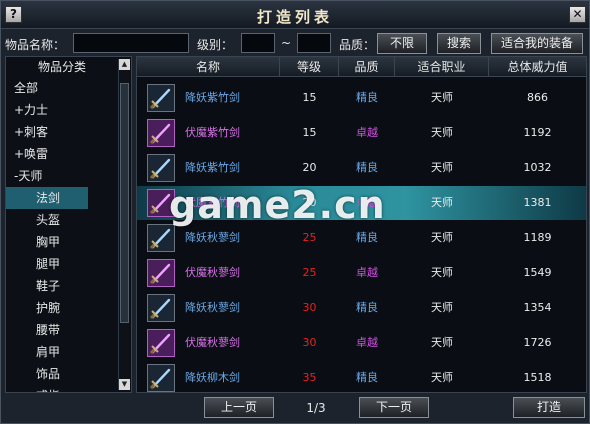 Image resolution: width=590 pixels, height=424 pixels. I want to click on category-item: +刺客, so click(62, 132).